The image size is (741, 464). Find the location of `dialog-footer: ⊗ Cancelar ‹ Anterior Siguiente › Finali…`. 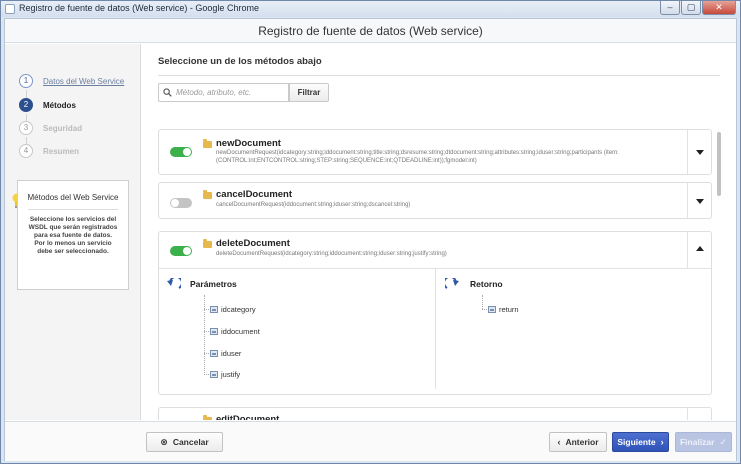

dialog-footer: ⊗ Cancelar ‹ Anterior Siguiente › Finali… is located at coordinates (370, 441).